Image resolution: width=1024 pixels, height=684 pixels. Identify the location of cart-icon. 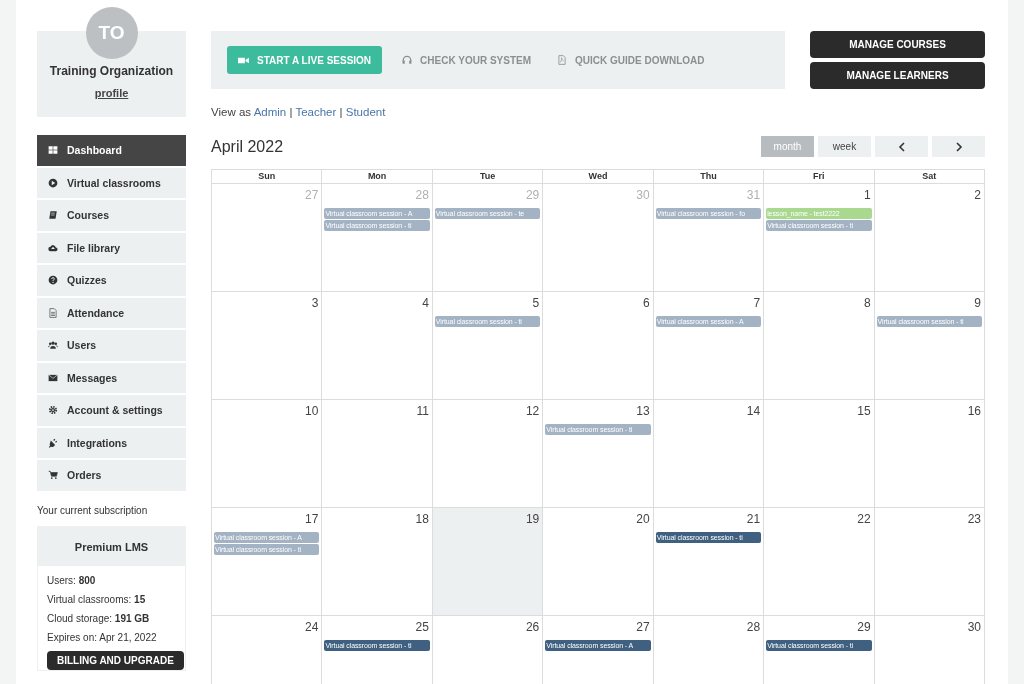
(53, 475).